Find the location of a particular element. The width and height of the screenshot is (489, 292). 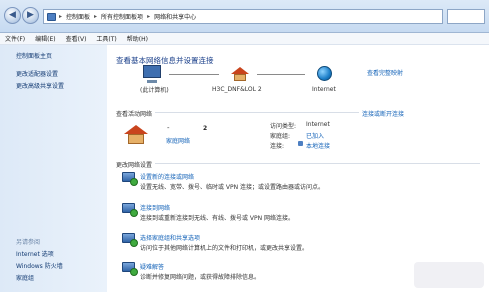

connect-to-network-link: 连接到网络 is located at coordinates (155, 207).